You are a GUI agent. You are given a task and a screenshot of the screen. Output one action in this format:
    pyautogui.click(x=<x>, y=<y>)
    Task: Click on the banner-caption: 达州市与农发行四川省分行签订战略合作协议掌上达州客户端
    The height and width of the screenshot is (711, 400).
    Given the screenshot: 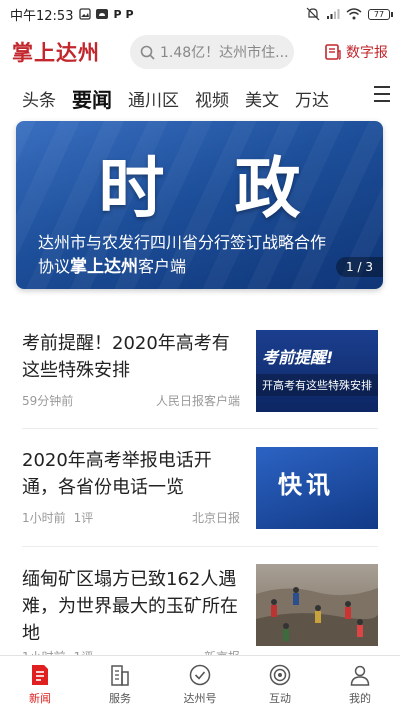 What is the action you would take?
    pyautogui.click(x=188, y=255)
    